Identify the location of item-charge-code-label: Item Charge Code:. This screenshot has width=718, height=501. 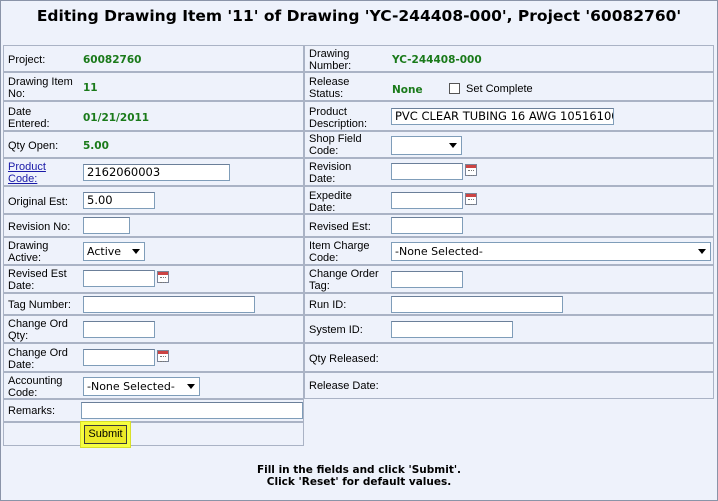
(339, 252).